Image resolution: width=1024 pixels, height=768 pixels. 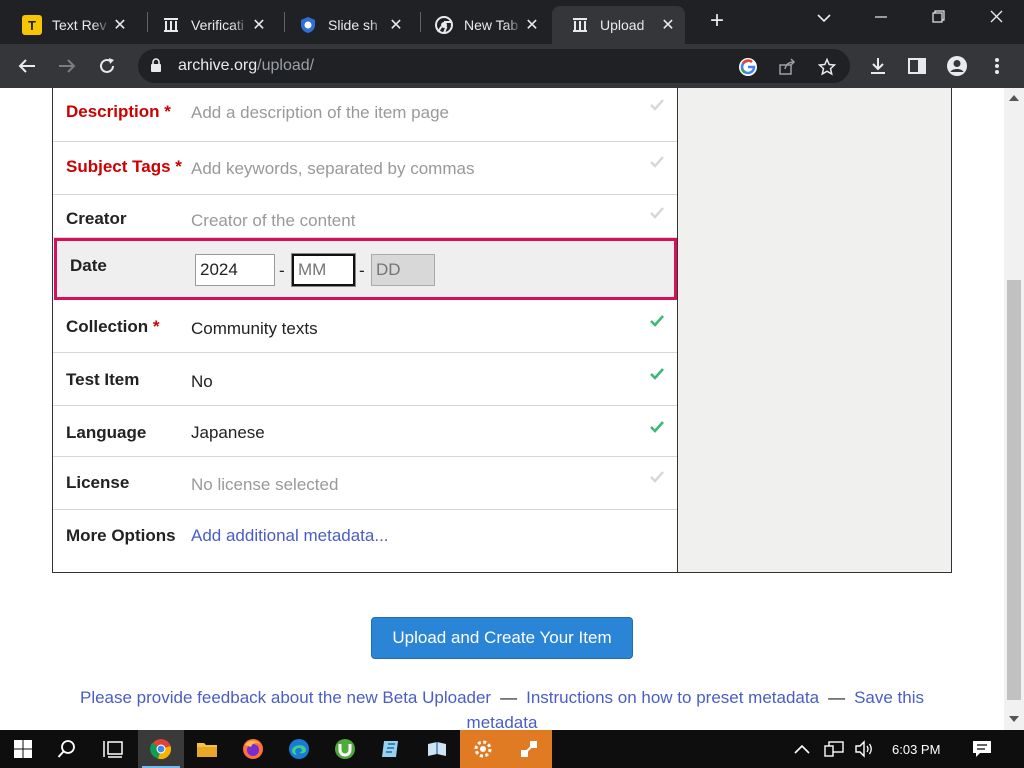 What do you see at coordinates (98, 482) in the screenshot?
I see `license-label: License` at bounding box center [98, 482].